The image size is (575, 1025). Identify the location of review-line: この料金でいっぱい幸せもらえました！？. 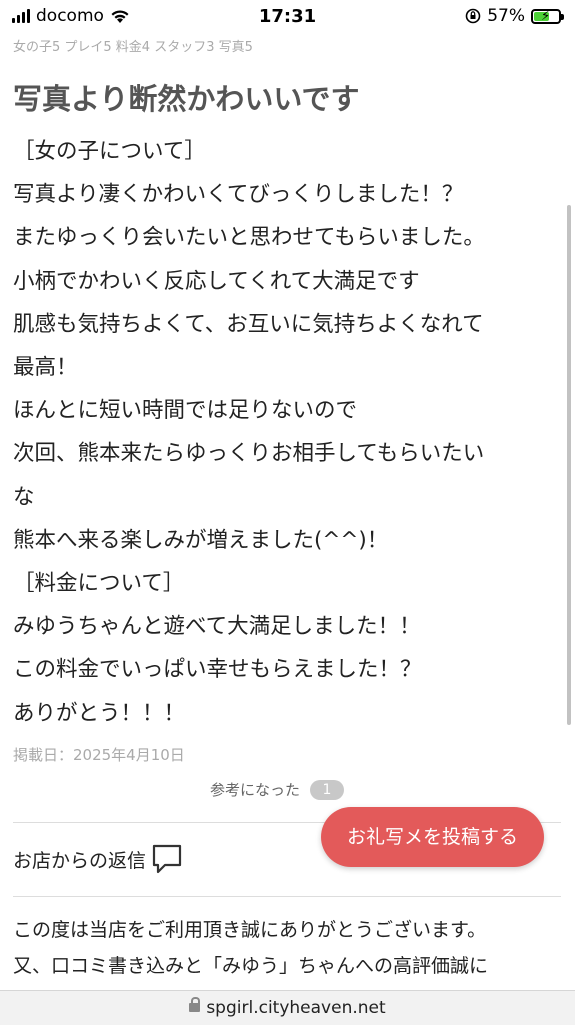
(217, 670).